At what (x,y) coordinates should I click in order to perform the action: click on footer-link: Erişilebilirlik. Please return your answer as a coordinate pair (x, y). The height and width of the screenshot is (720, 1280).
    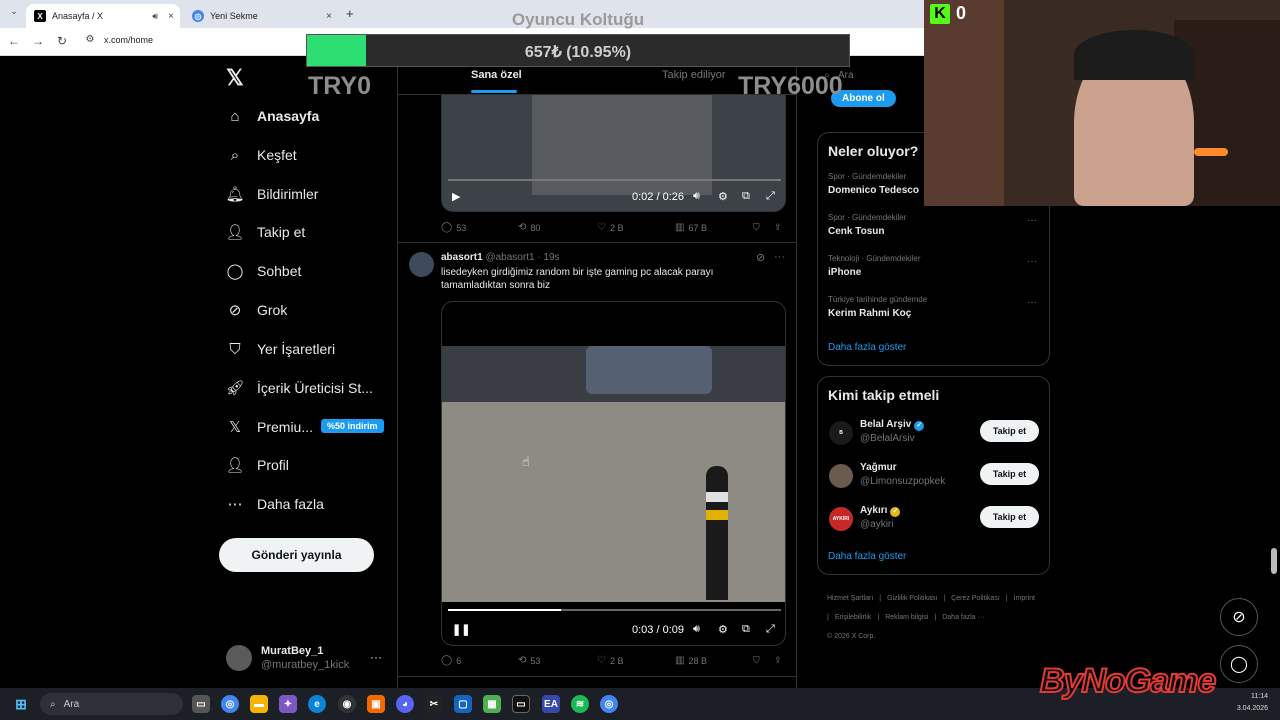
    Looking at the image, I should click on (853, 617).